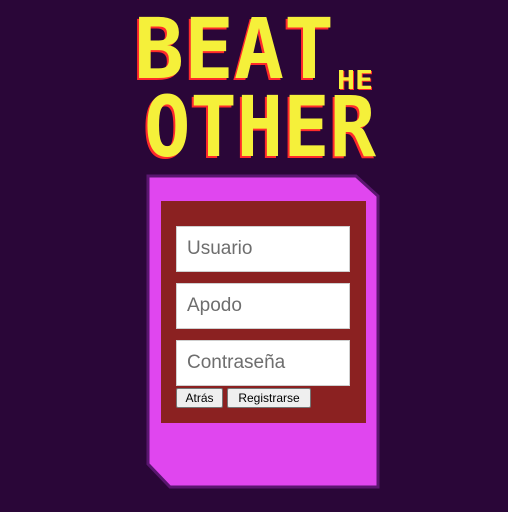 The width and height of the screenshot is (508, 512). What do you see at coordinates (263, 306) in the screenshot?
I see `nickname-input` at bounding box center [263, 306].